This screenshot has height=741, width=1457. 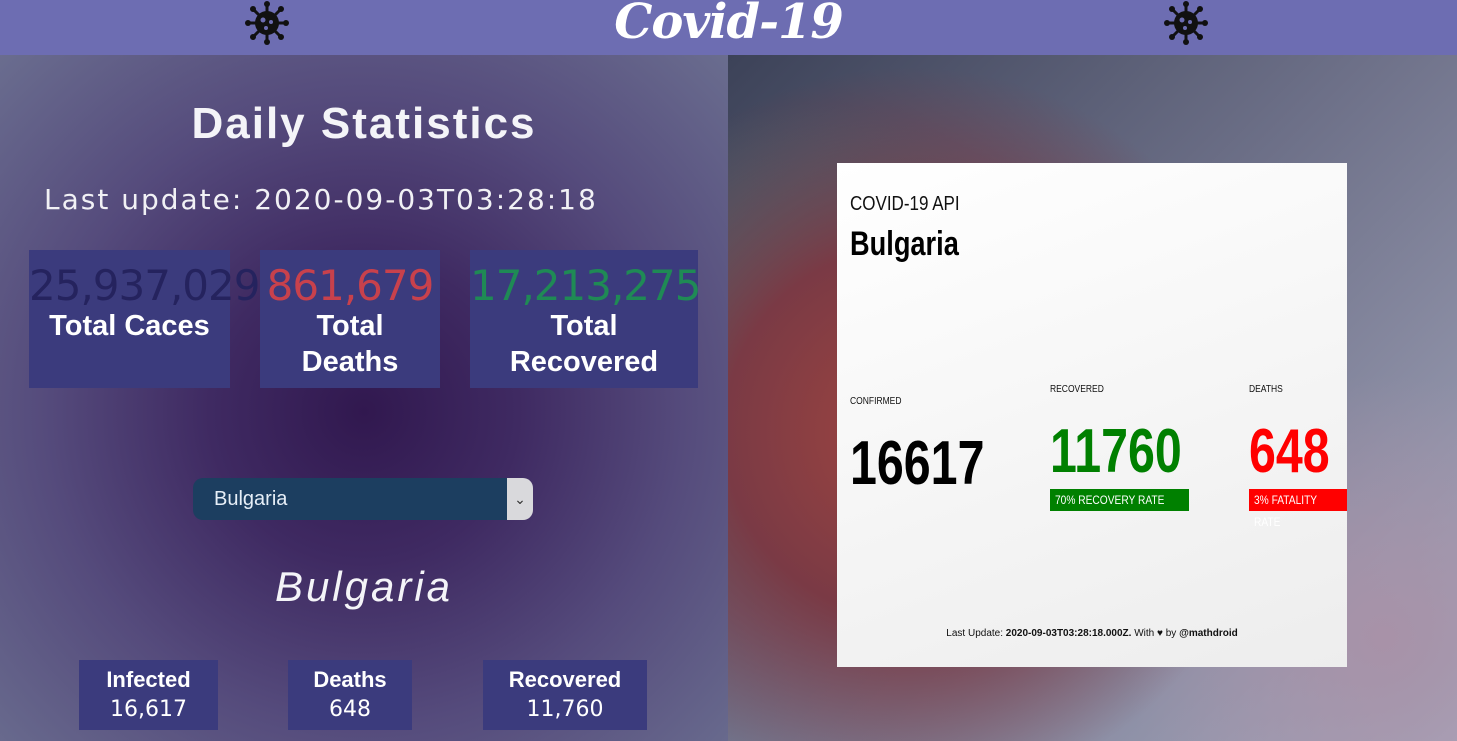 What do you see at coordinates (975, 633) in the screenshot?
I see `footer-prefix: Last Update:` at bounding box center [975, 633].